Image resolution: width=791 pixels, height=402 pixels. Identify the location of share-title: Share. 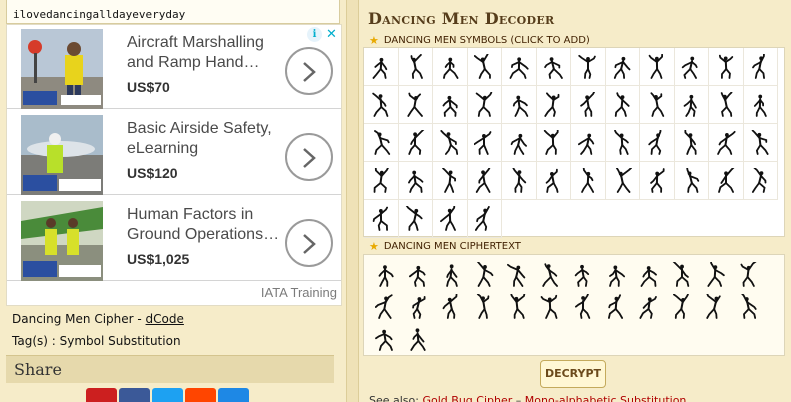
(38, 369).